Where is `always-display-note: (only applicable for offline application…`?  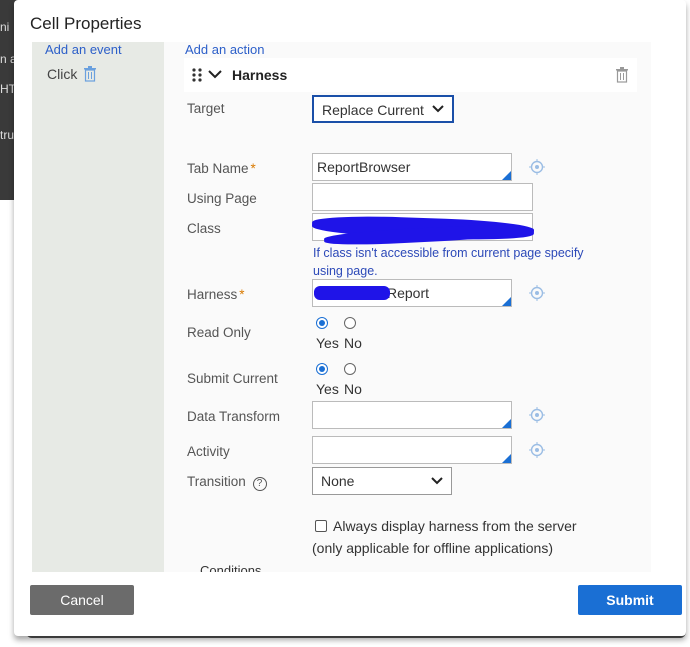
always-display-note: (only applicable for offline application… is located at coordinates (432, 548).